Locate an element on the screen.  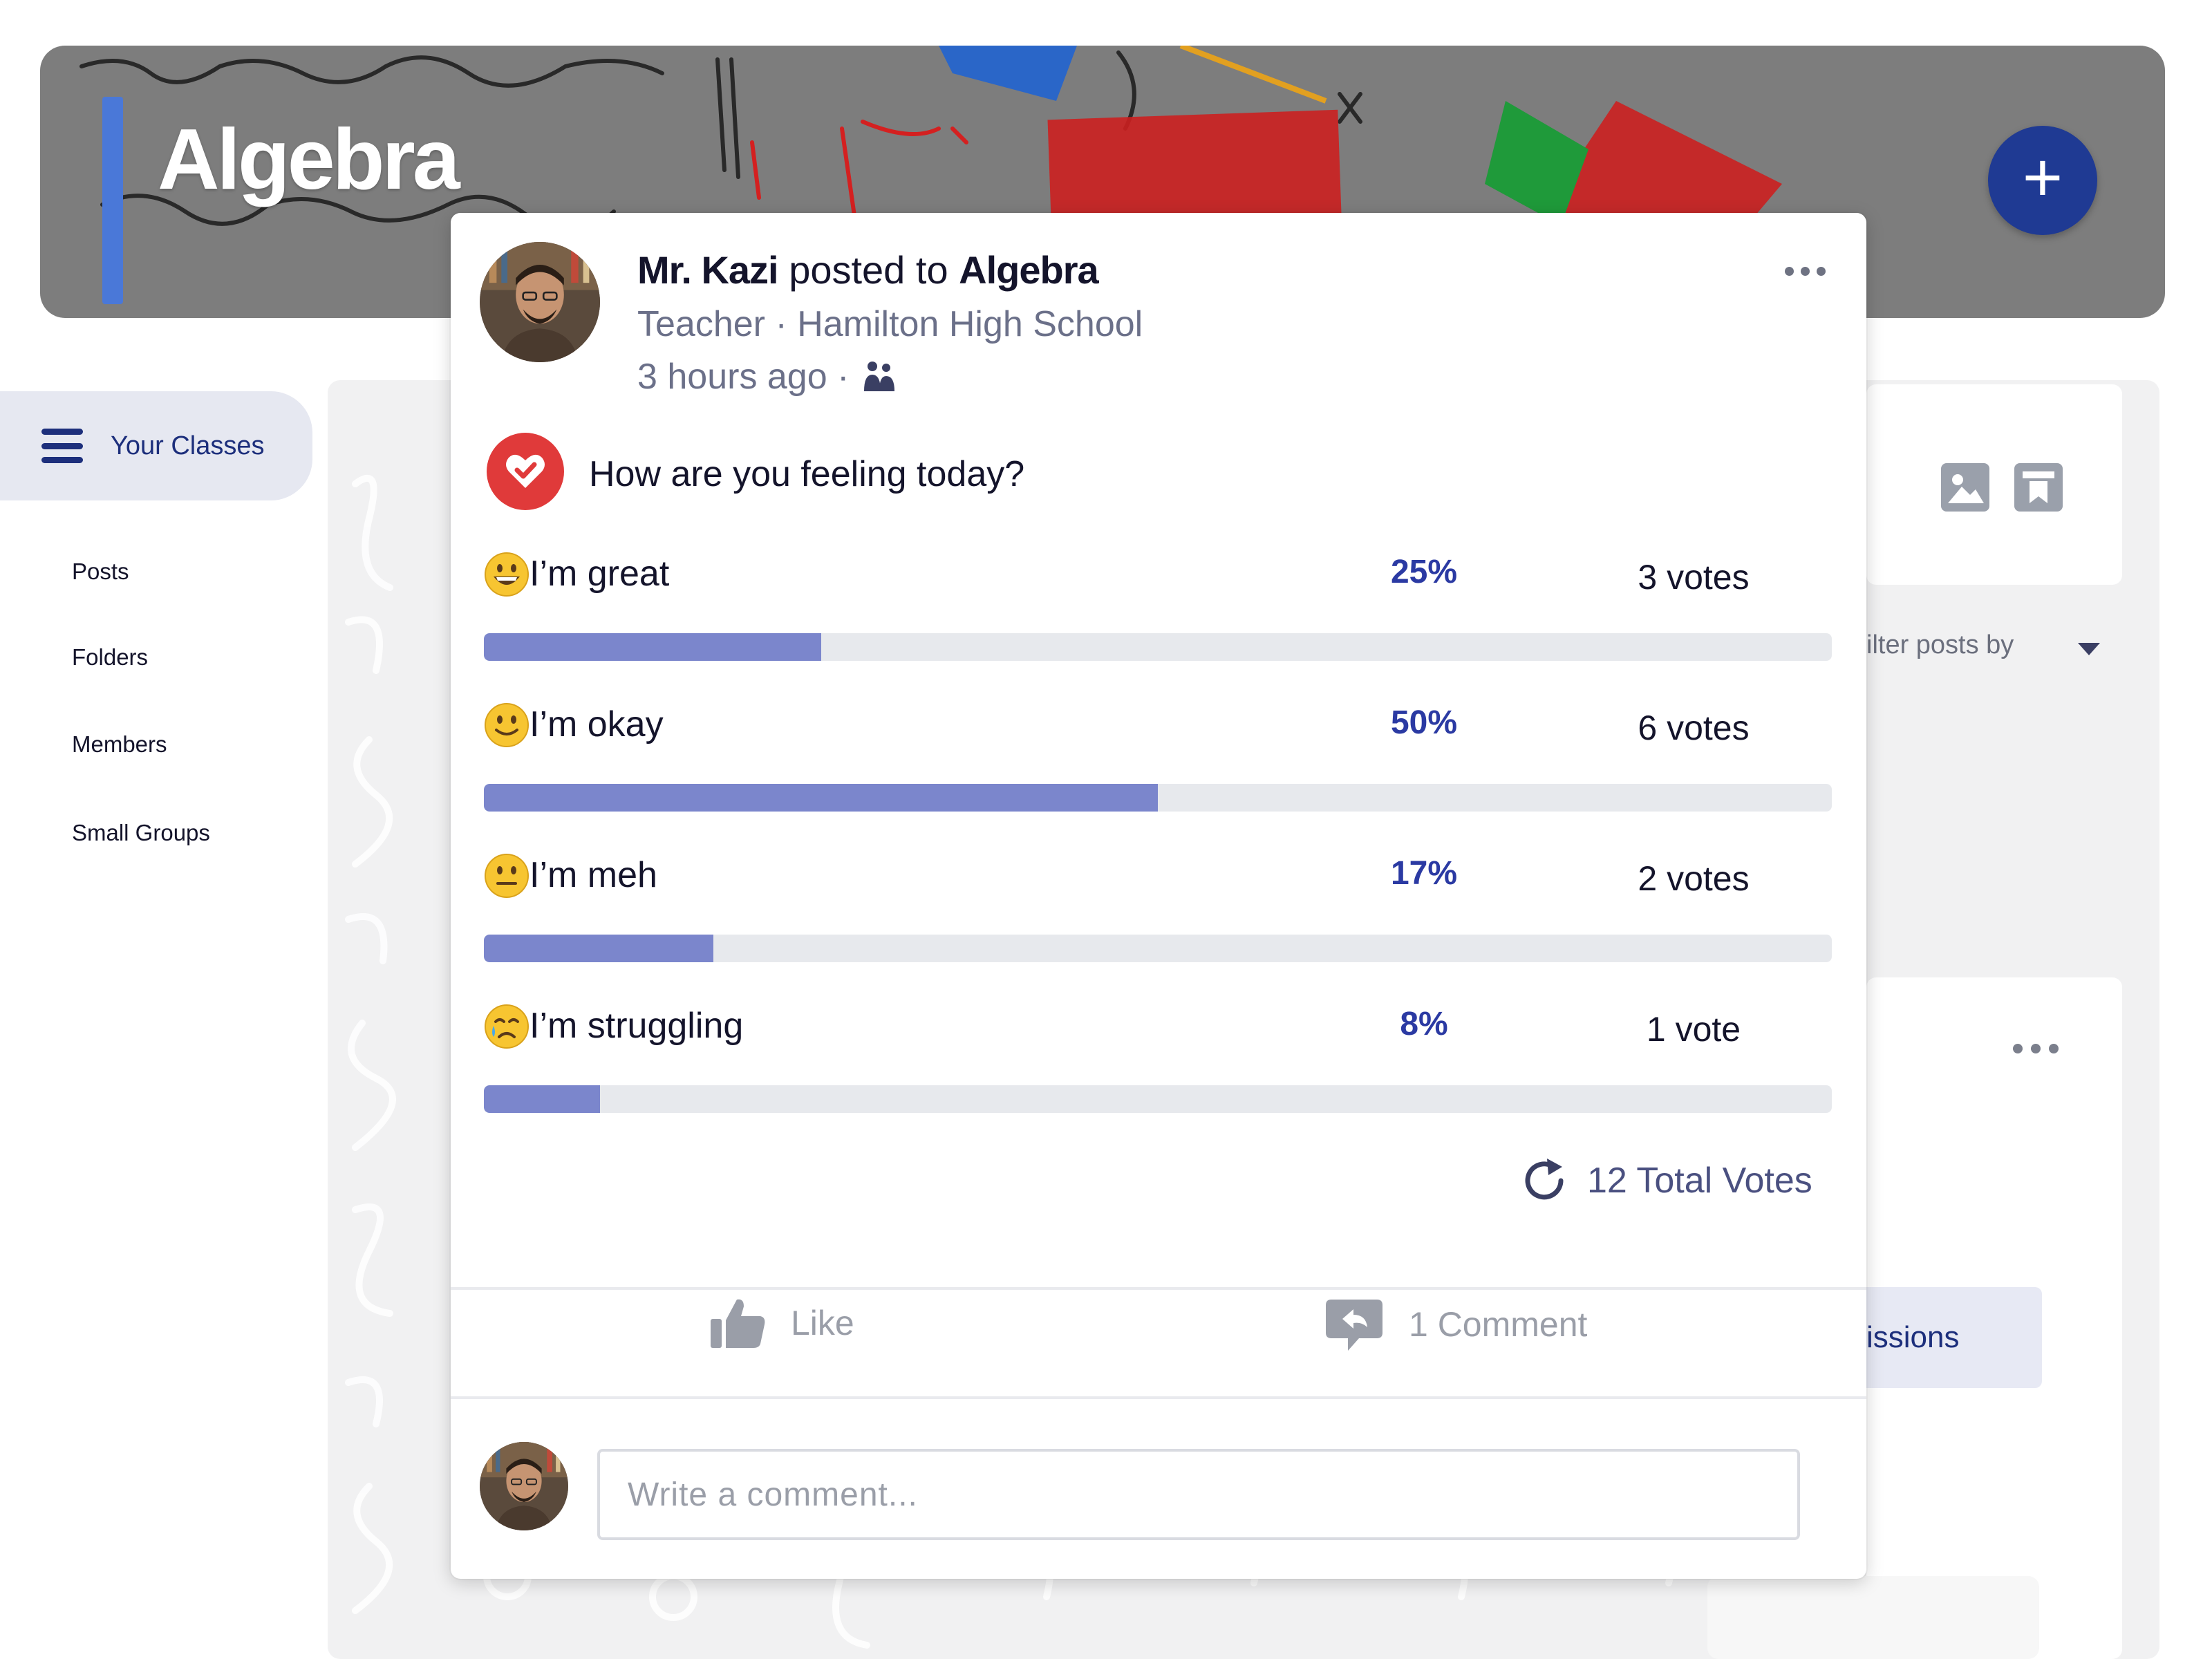
comment-reply-icon is located at coordinates (1354, 1325).